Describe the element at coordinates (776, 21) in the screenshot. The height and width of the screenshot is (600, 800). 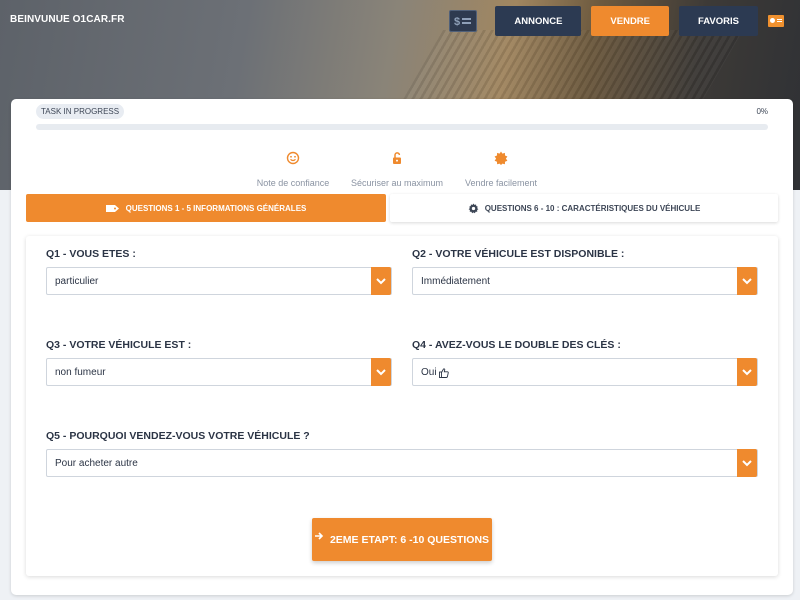
I see `id-card-icon` at that location.